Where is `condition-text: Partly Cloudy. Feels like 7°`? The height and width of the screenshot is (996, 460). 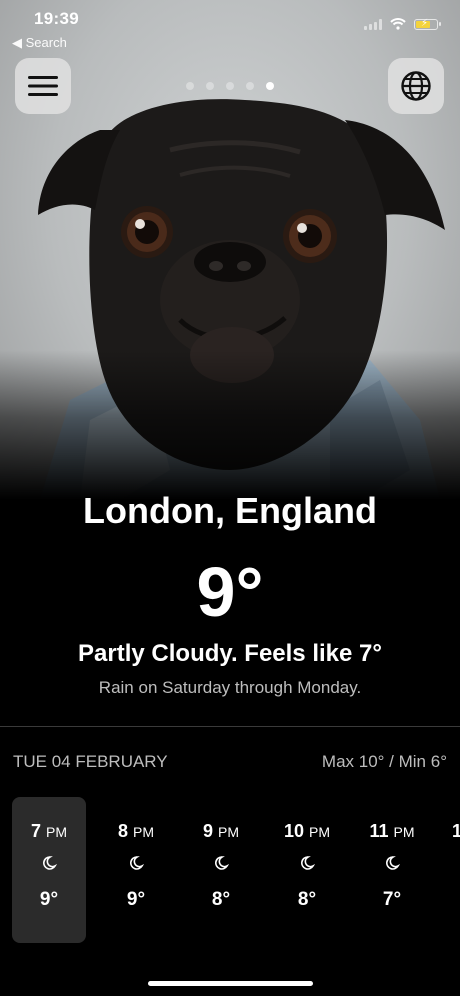 condition-text: Partly Cloudy. Feels like 7° is located at coordinates (230, 653).